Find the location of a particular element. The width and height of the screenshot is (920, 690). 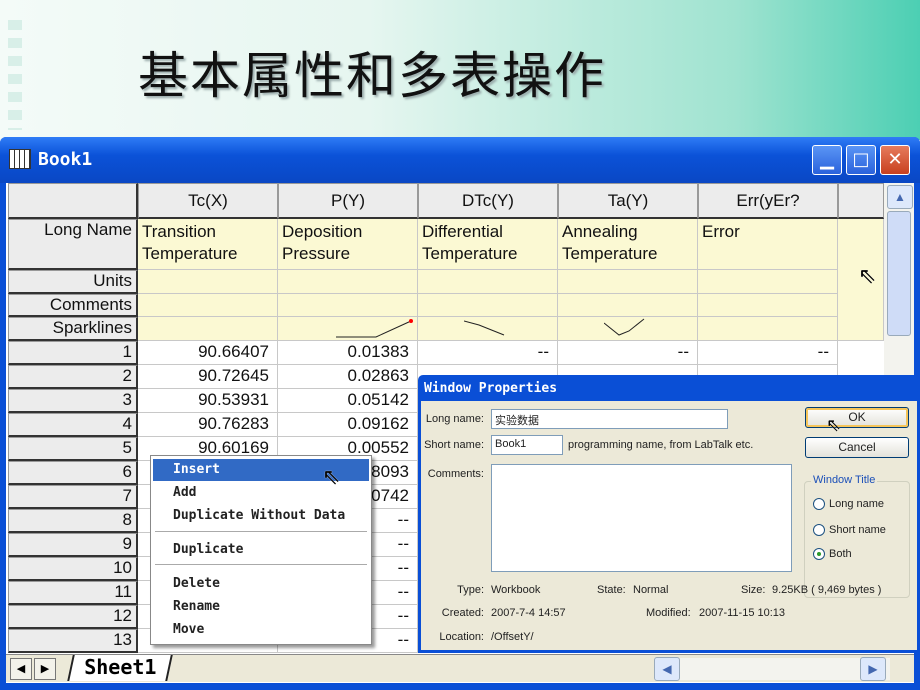

menu-item-move: Move is located at coordinates (261, 630).